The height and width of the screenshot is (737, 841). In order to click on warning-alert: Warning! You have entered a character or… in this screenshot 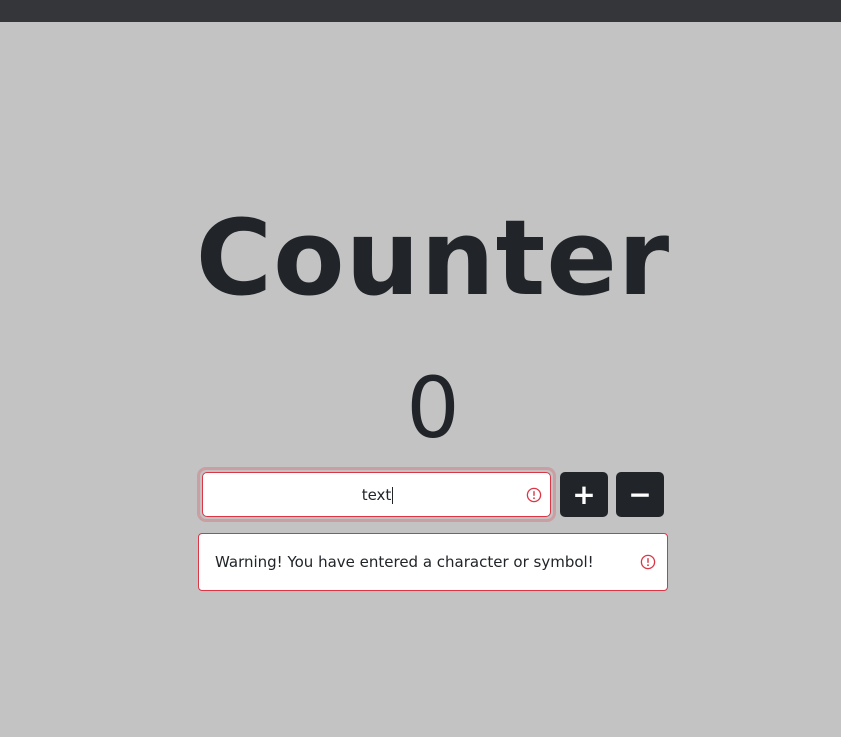, I will do `click(433, 562)`.